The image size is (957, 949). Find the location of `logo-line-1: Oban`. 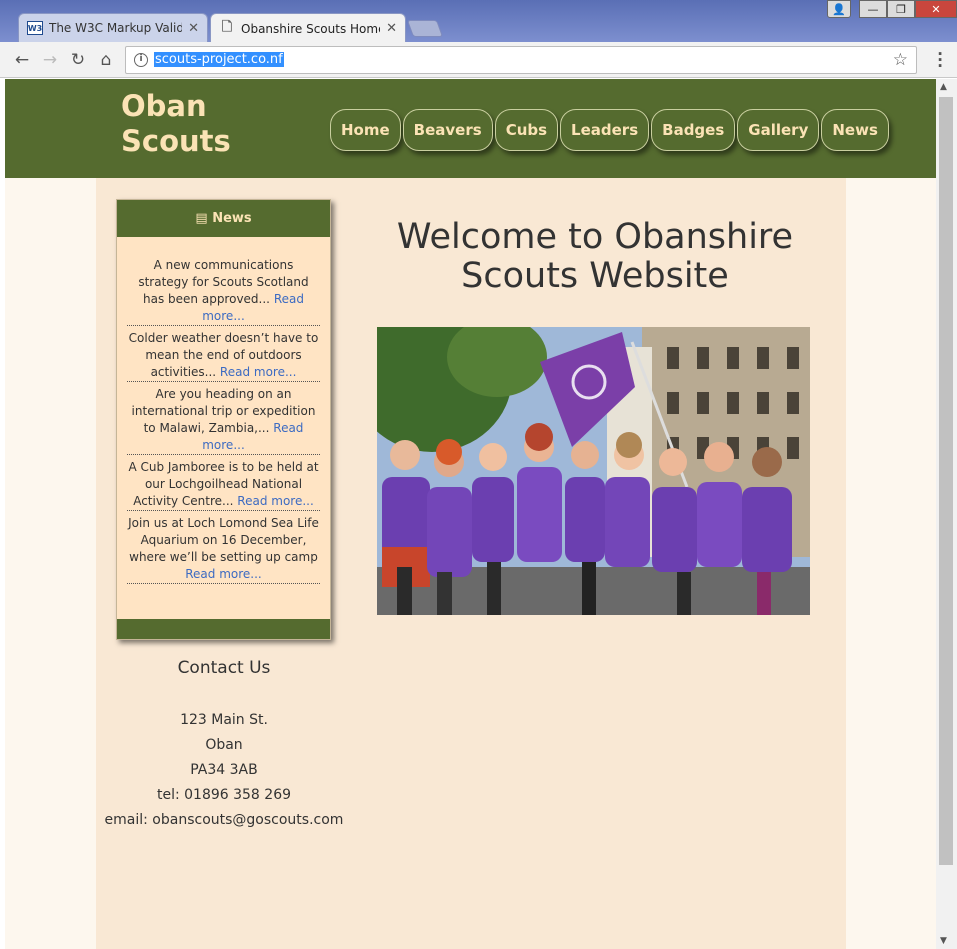

logo-line-1: Oban is located at coordinates (164, 106).